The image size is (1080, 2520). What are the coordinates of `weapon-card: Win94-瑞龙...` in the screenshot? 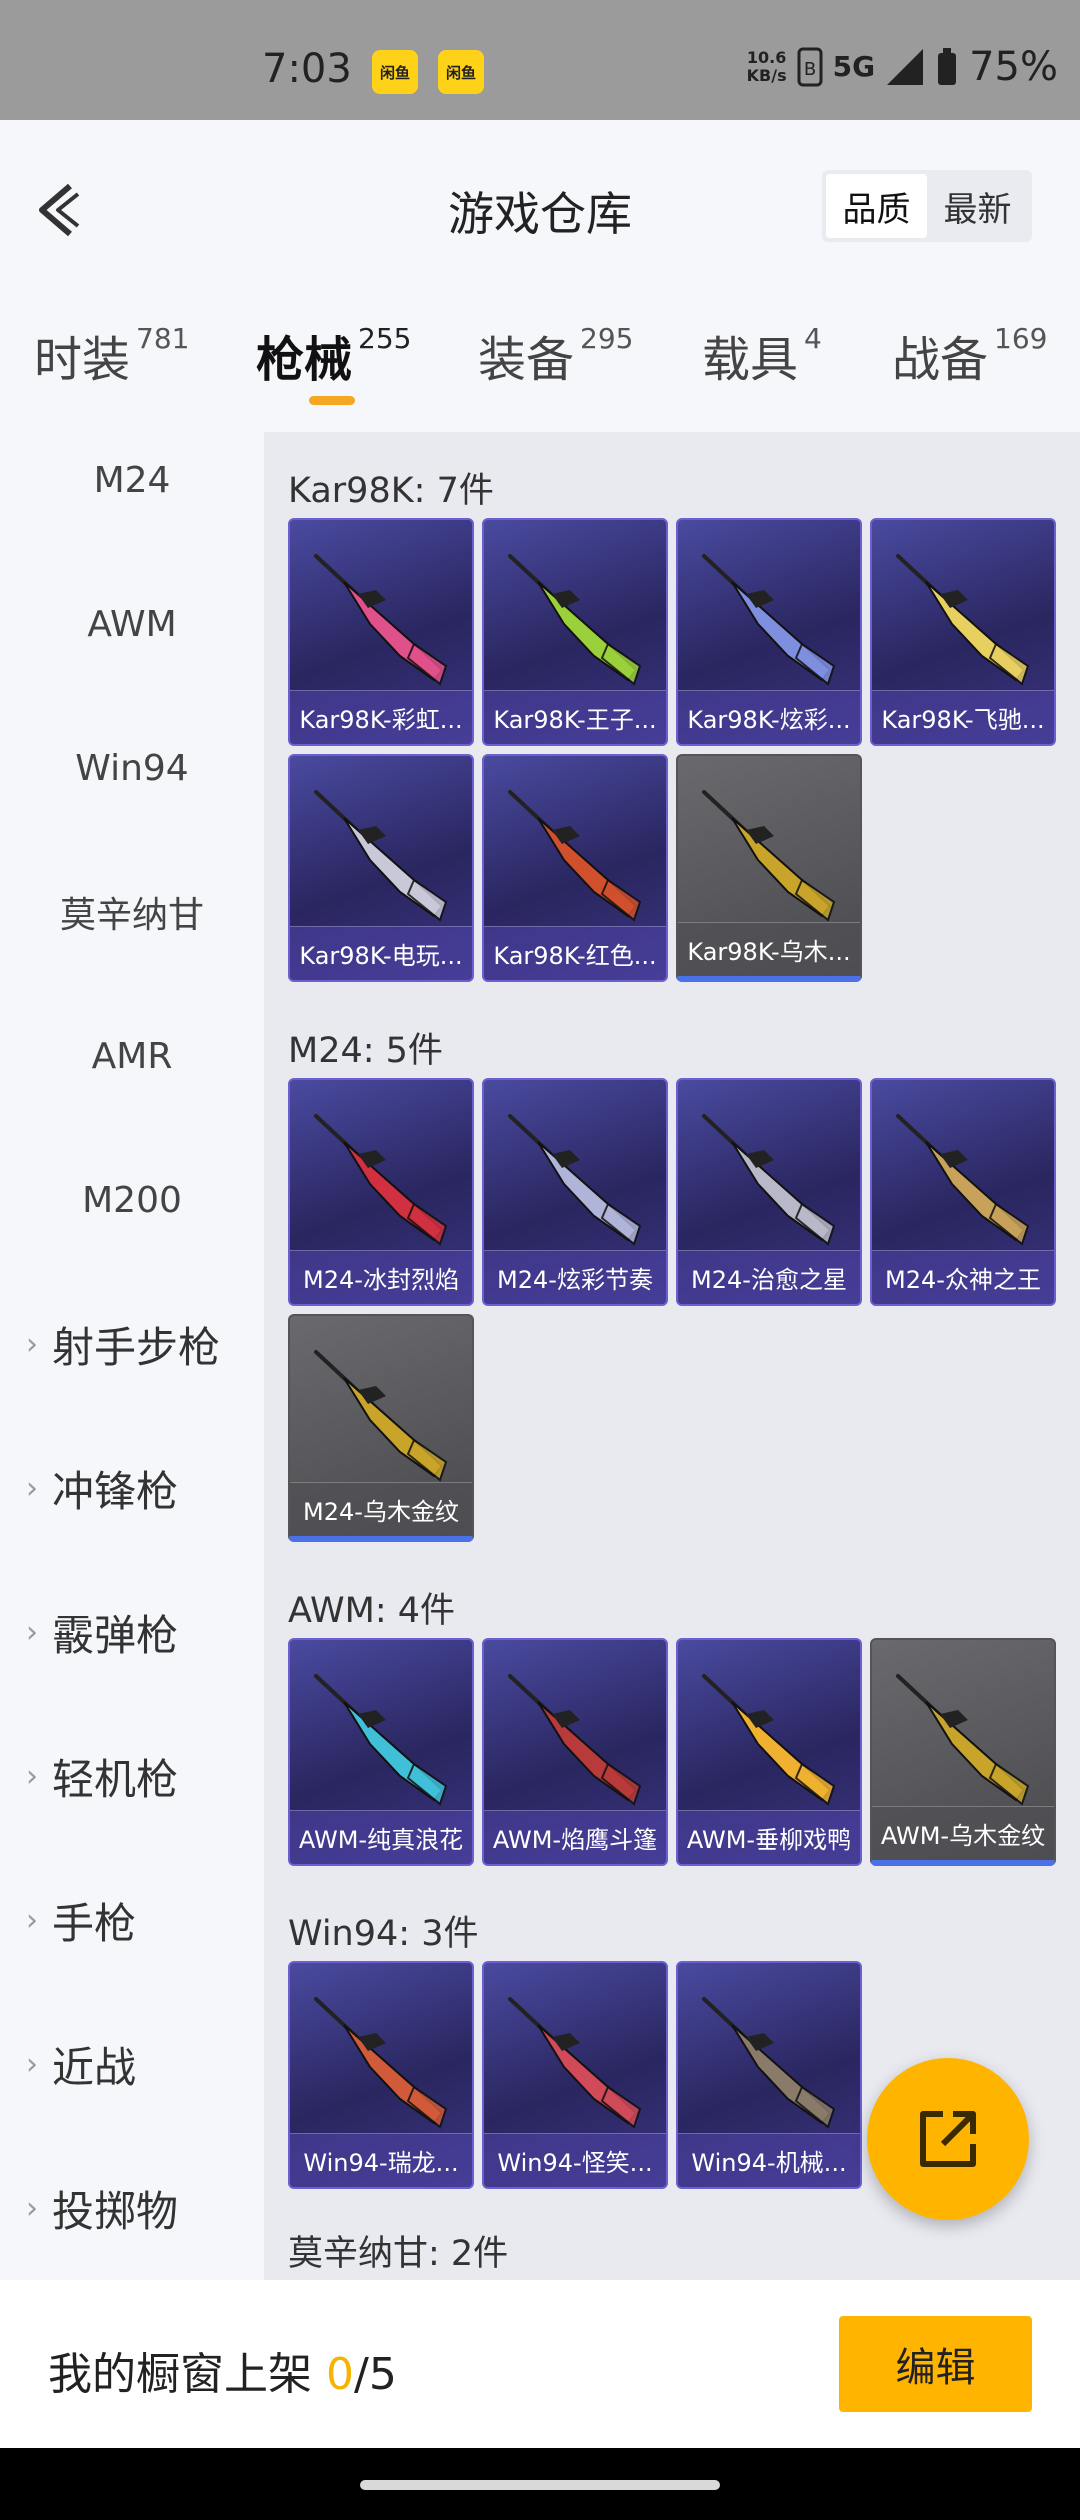 It's located at (381, 2075).